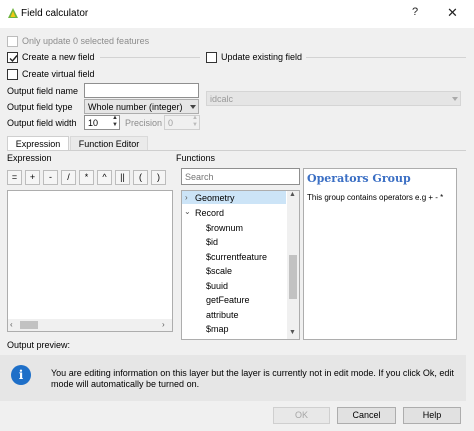 The height and width of the screenshot is (431, 474). I want to click on scroll-left-icon: ‹, so click(11, 324).